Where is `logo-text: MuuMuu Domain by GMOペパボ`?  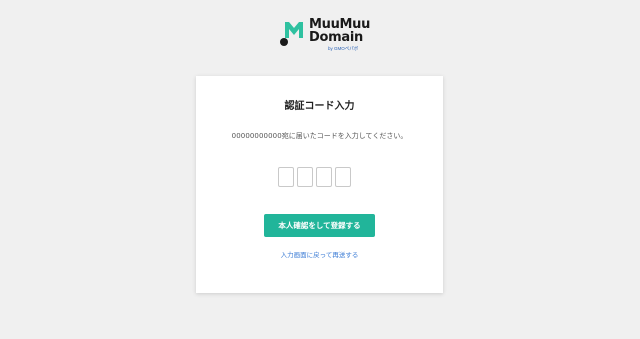
logo-text: MuuMuu Domain by GMOペパボ is located at coordinates (339, 34).